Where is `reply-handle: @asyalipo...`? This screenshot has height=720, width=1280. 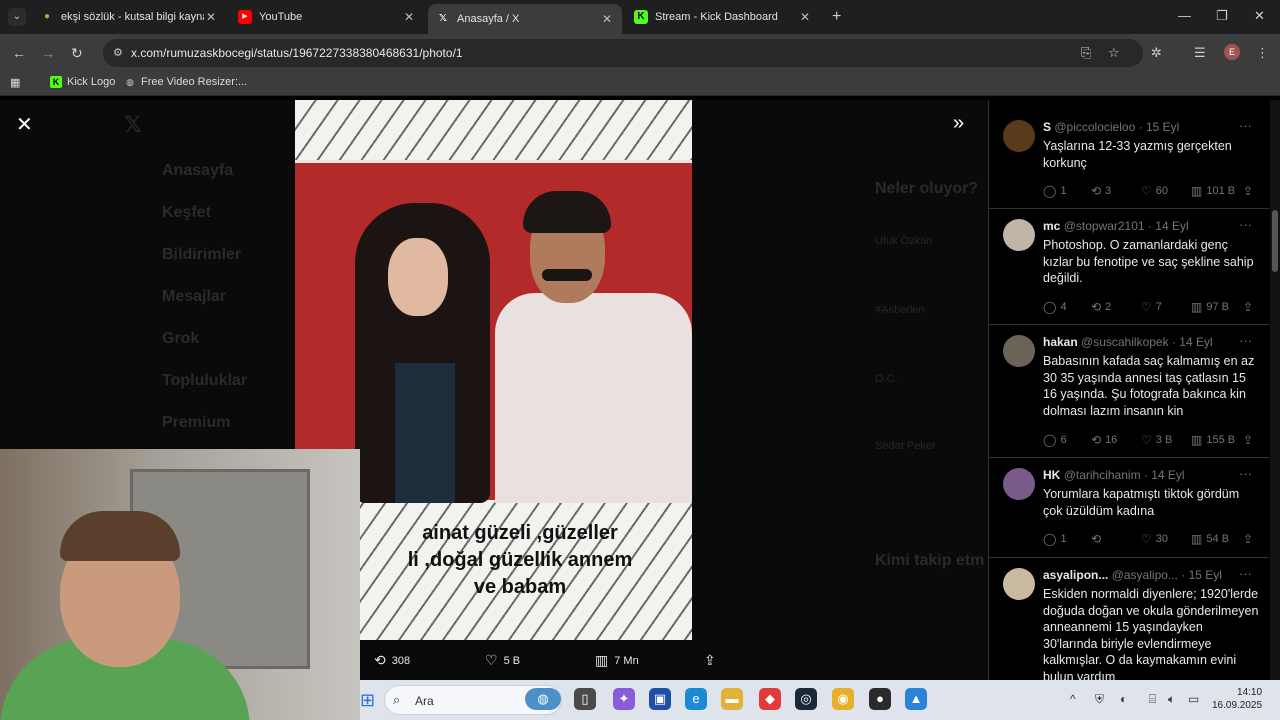 reply-handle: @asyalipo... is located at coordinates (1145, 575).